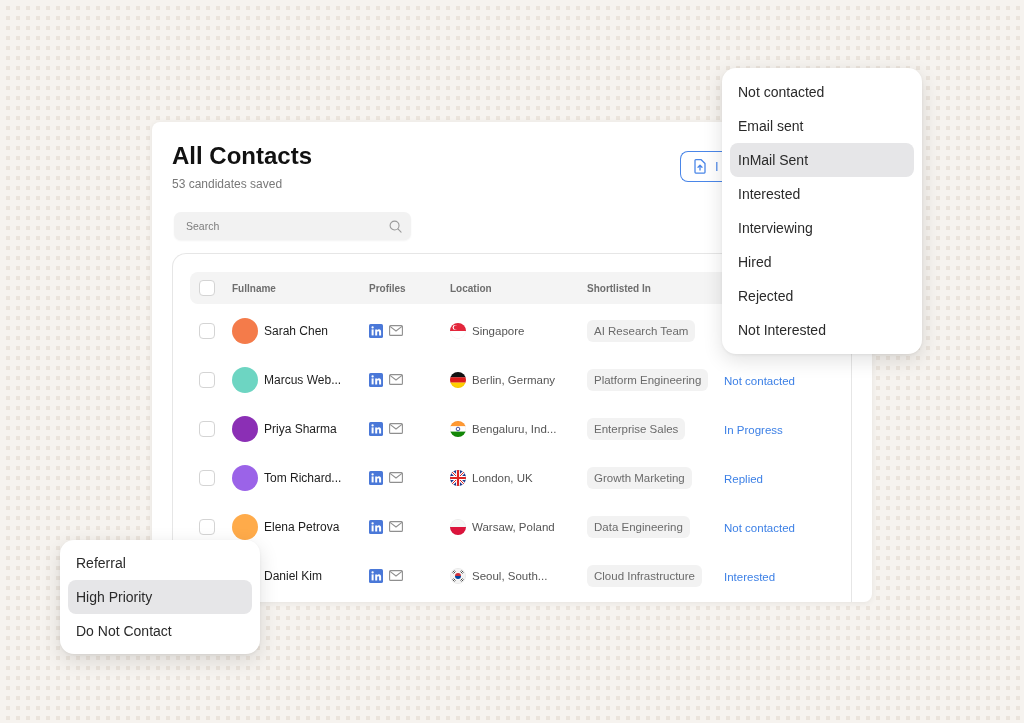  I want to click on location-text: Warsaw, Poland, so click(513, 526).